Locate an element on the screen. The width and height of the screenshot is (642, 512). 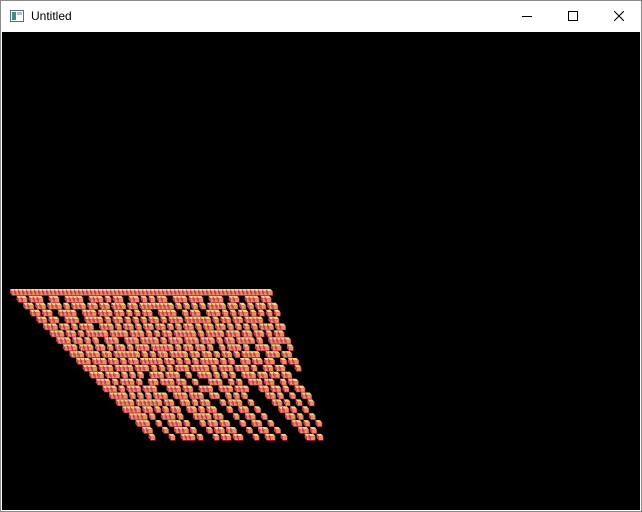
close-icon is located at coordinates (619, 17).